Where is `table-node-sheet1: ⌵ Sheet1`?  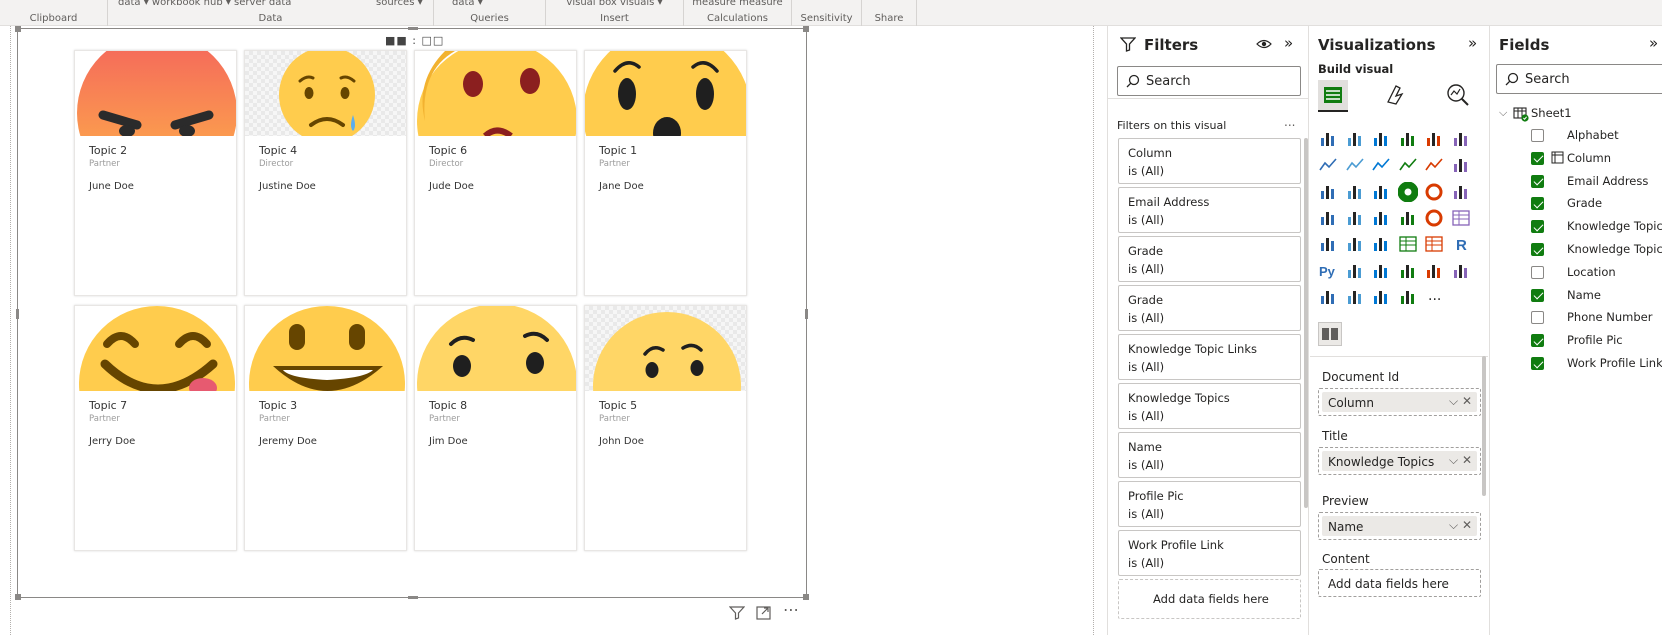 table-node-sheet1: ⌵ Sheet1 is located at coordinates (1576, 114).